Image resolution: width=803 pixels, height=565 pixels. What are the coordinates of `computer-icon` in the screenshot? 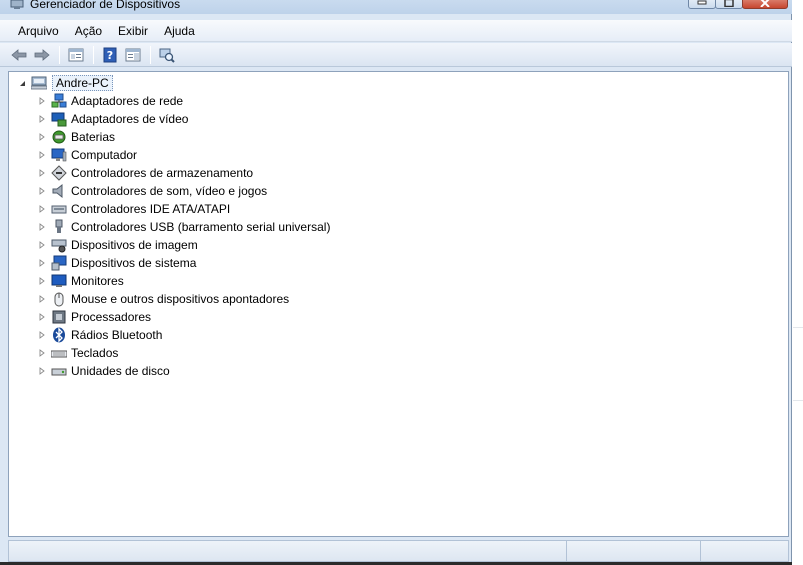 It's located at (59, 155).